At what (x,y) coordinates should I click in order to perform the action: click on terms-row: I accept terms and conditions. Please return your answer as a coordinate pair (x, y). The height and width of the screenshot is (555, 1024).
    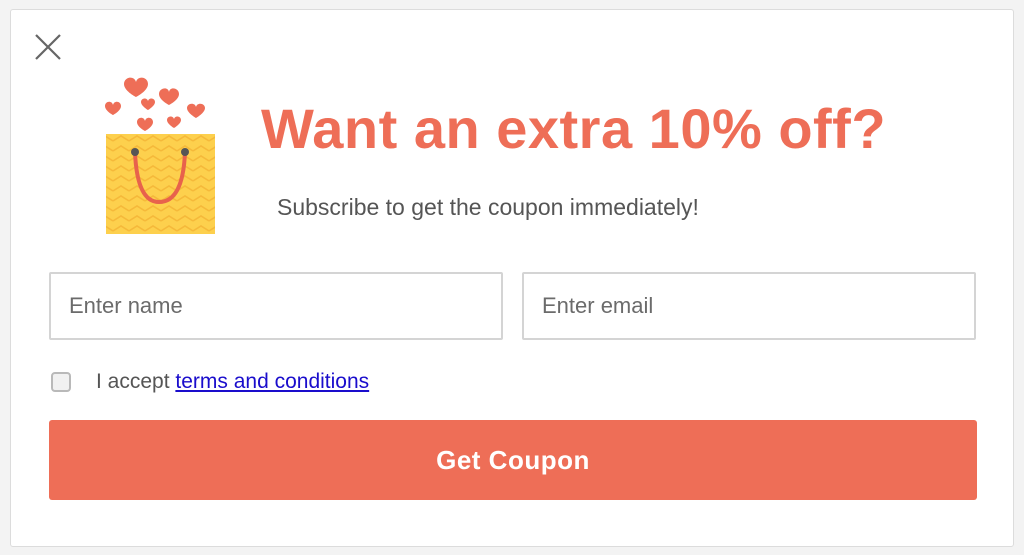
    Looking at the image, I should click on (210, 382).